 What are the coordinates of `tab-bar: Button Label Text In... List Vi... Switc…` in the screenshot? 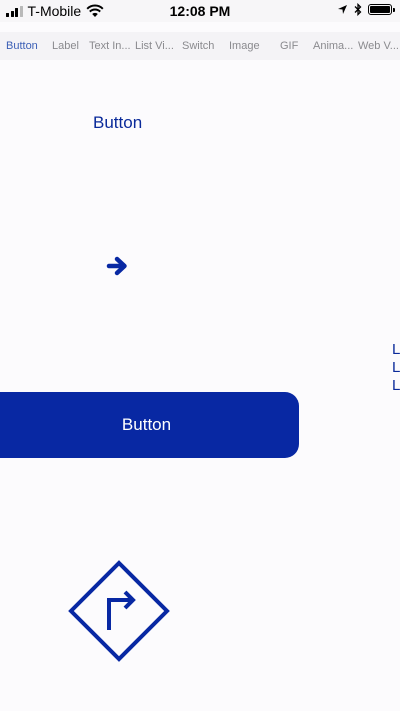 It's located at (200, 46).